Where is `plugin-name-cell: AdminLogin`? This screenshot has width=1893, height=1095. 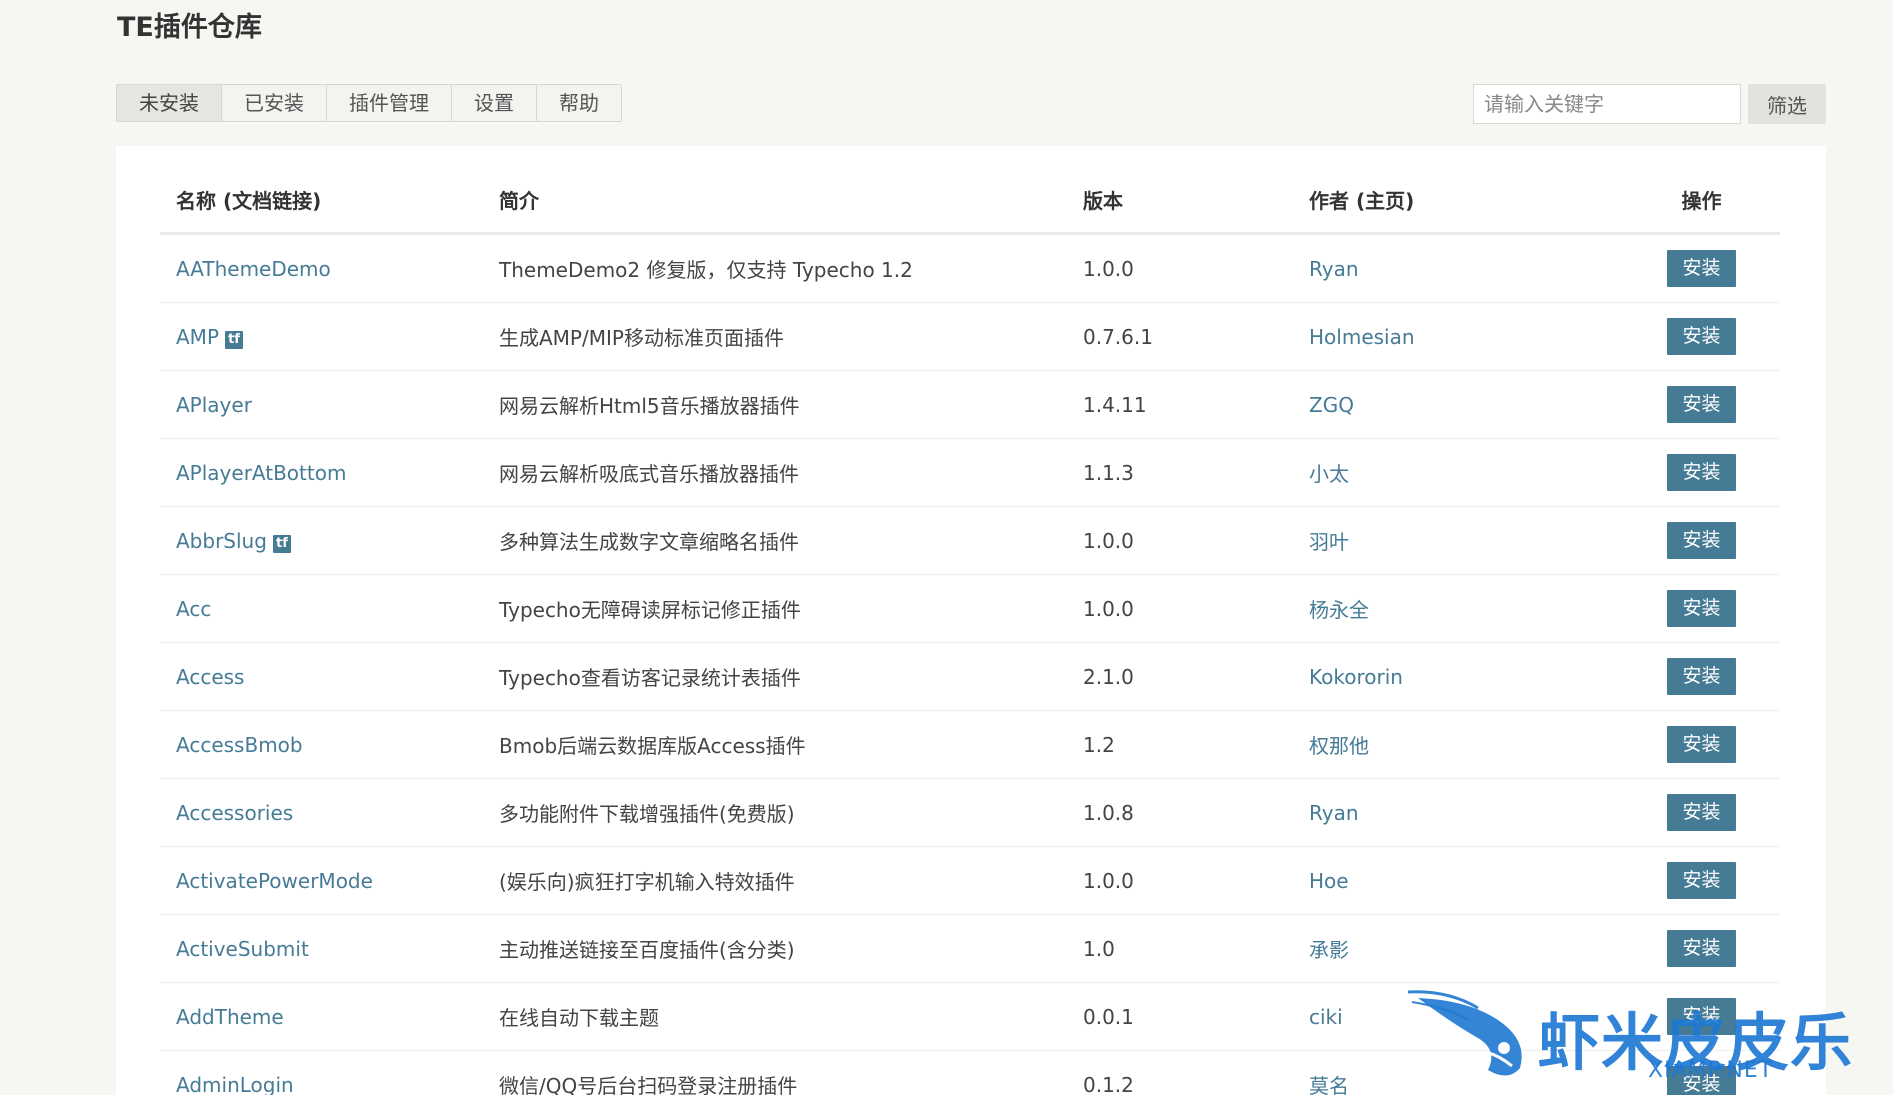 plugin-name-cell: AdminLogin is located at coordinates (321, 1072).